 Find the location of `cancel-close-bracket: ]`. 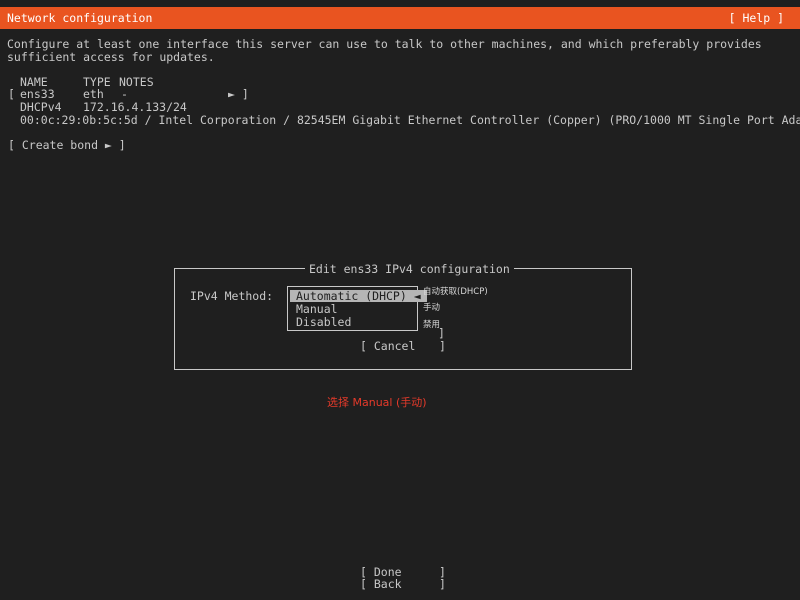

cancel-close-bracket: ] is located at coordinates (442, 346).